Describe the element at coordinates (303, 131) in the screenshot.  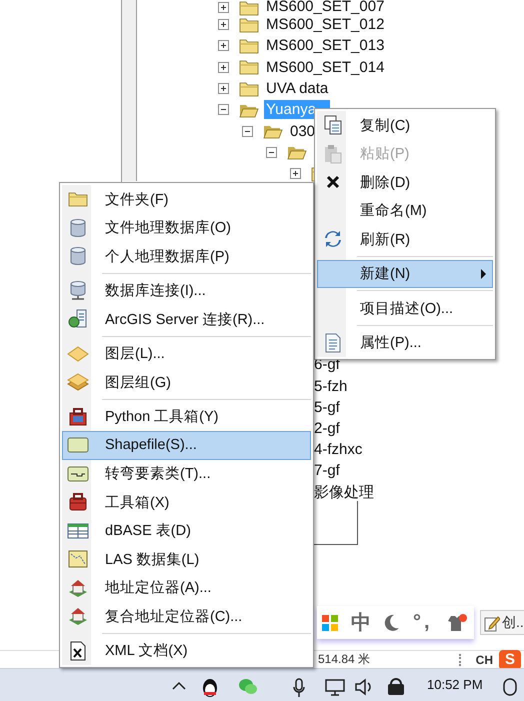
I see `folder-label: 030` at that location.